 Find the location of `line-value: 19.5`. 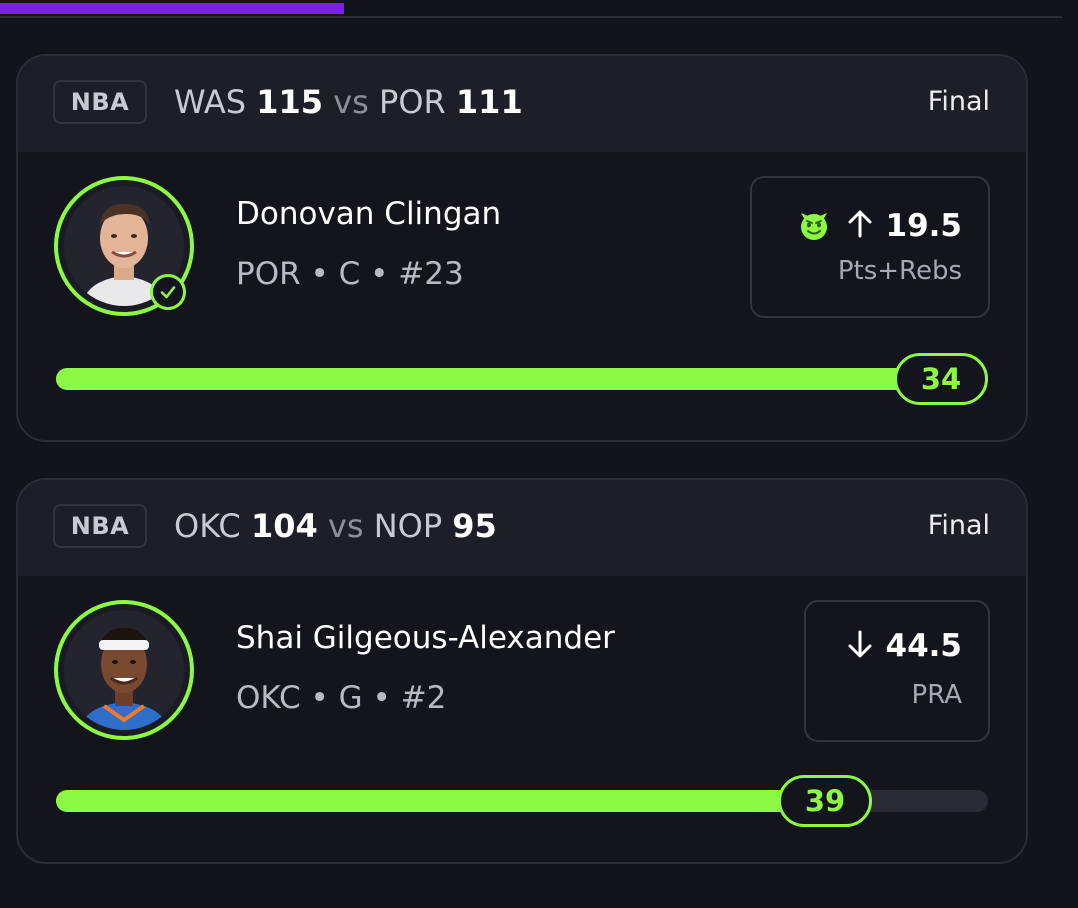

line-value: 19.5 is located at coordinates (924, 226).